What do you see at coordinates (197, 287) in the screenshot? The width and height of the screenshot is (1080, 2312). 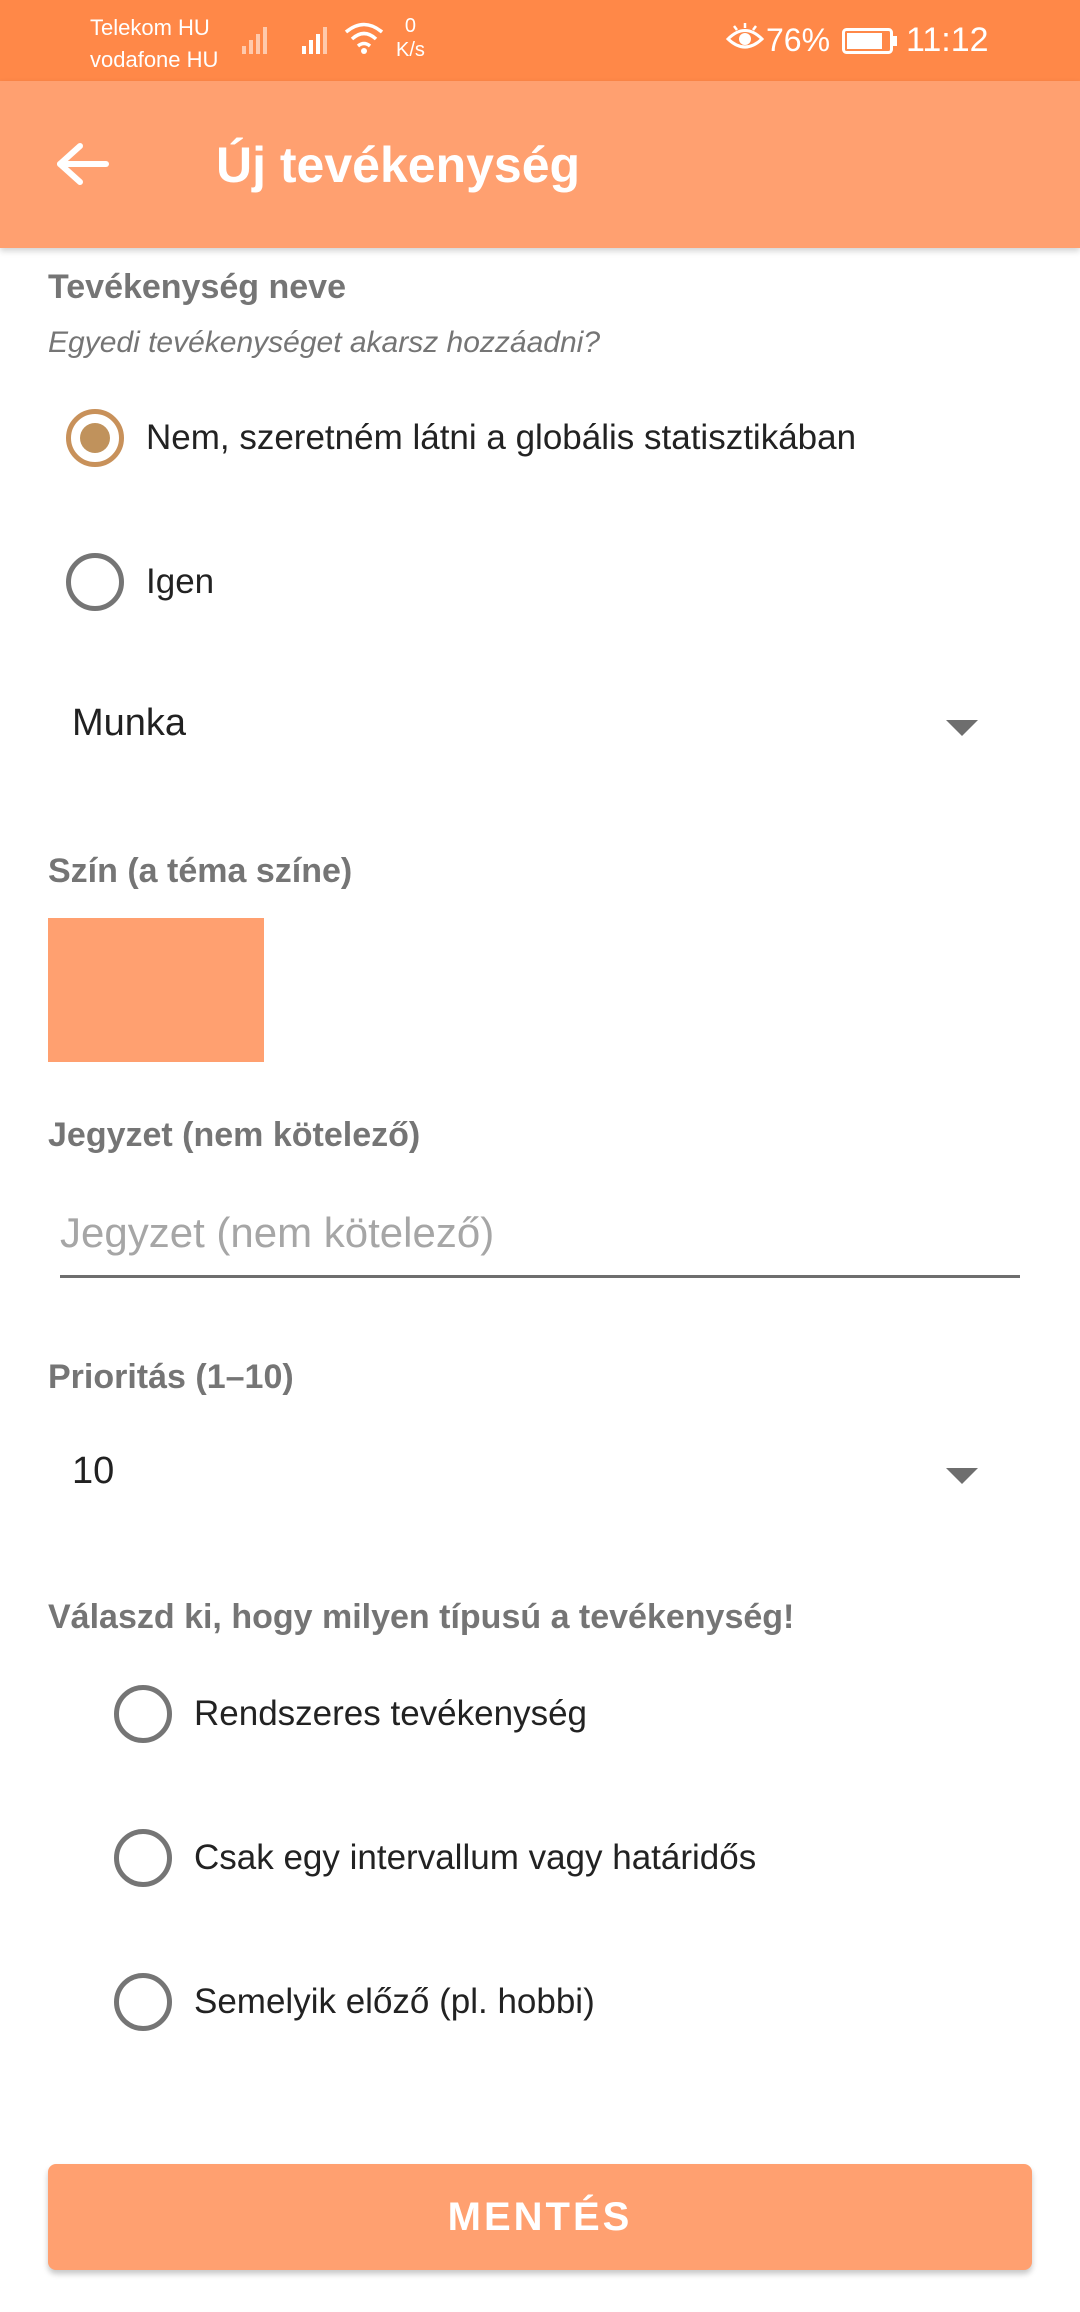 I see `activity-name-label: Tevékenység neve` at bounding box center [197, 287].